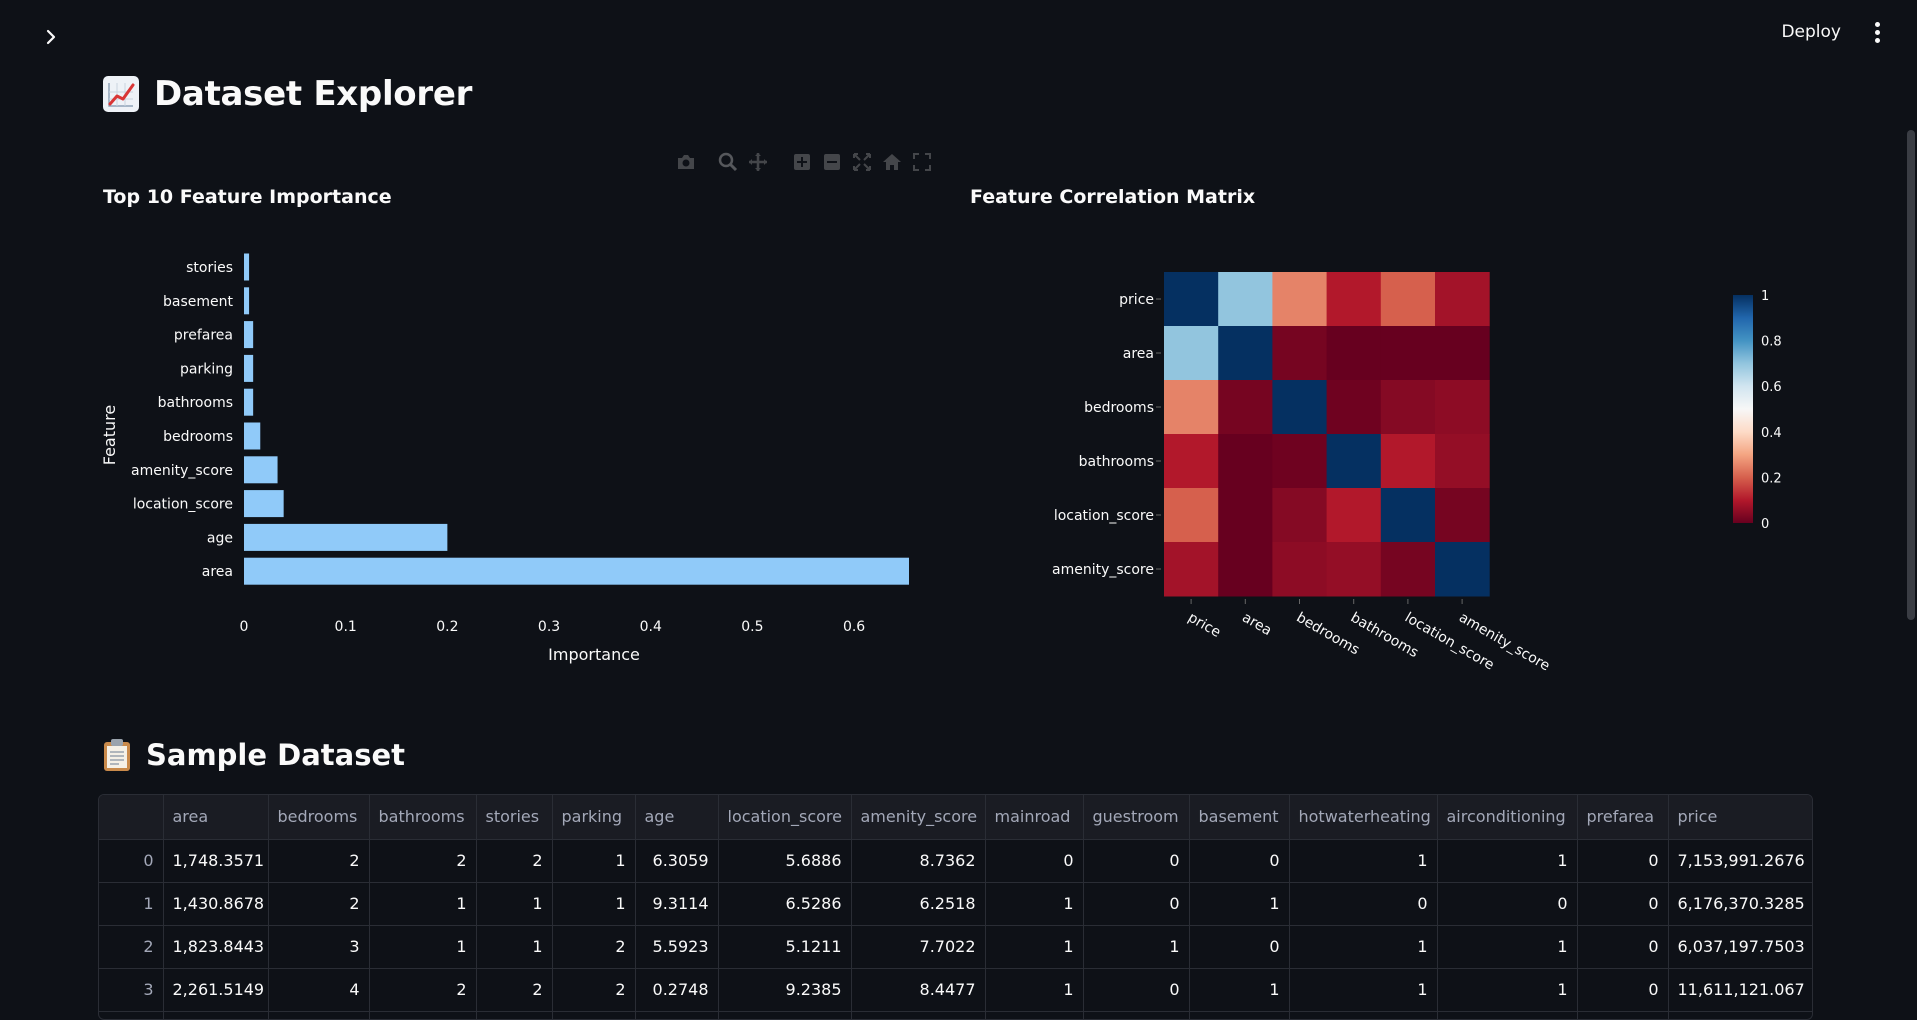 Image resolution: width=1917 pixels, height=1020 pixels. I want to click on bar-prefarea, so click(249, 335).